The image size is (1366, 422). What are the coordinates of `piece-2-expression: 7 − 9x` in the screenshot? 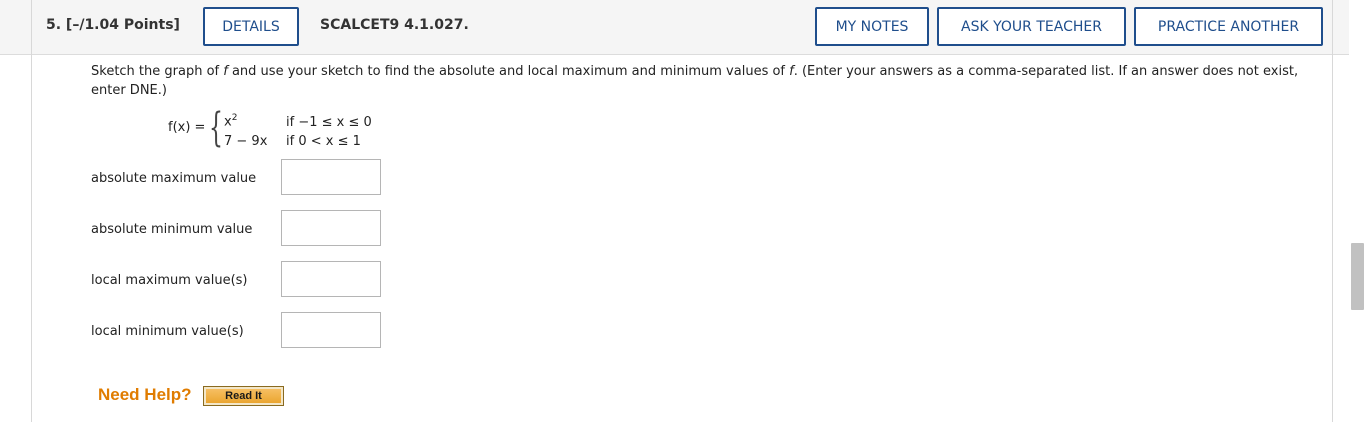 It's located at (246, 141).